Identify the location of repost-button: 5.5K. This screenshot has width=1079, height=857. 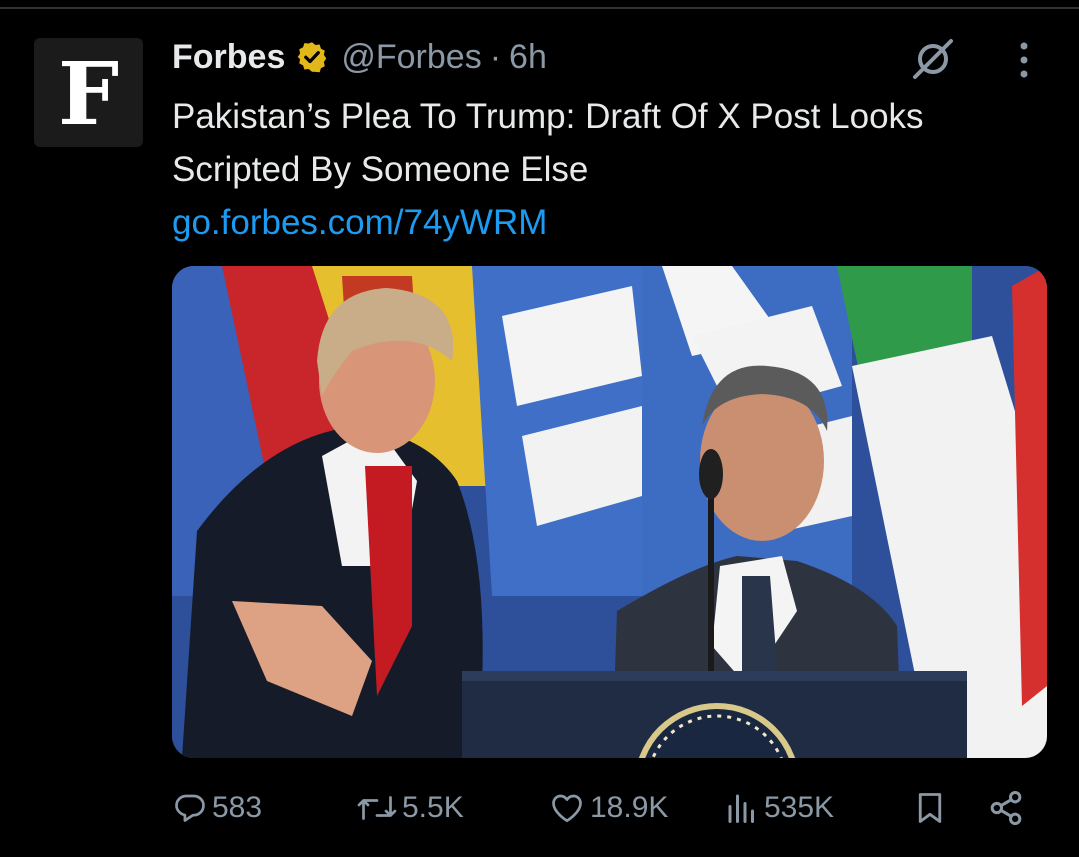
(410, 808).